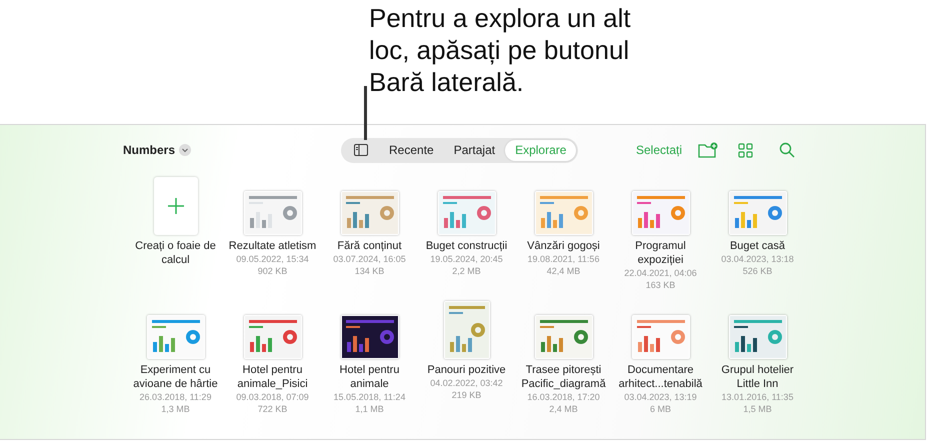 This screenshot has height=444, width=931. I want to click on file-name: Documentare arhitect...tenabilă, so click(661, 377).